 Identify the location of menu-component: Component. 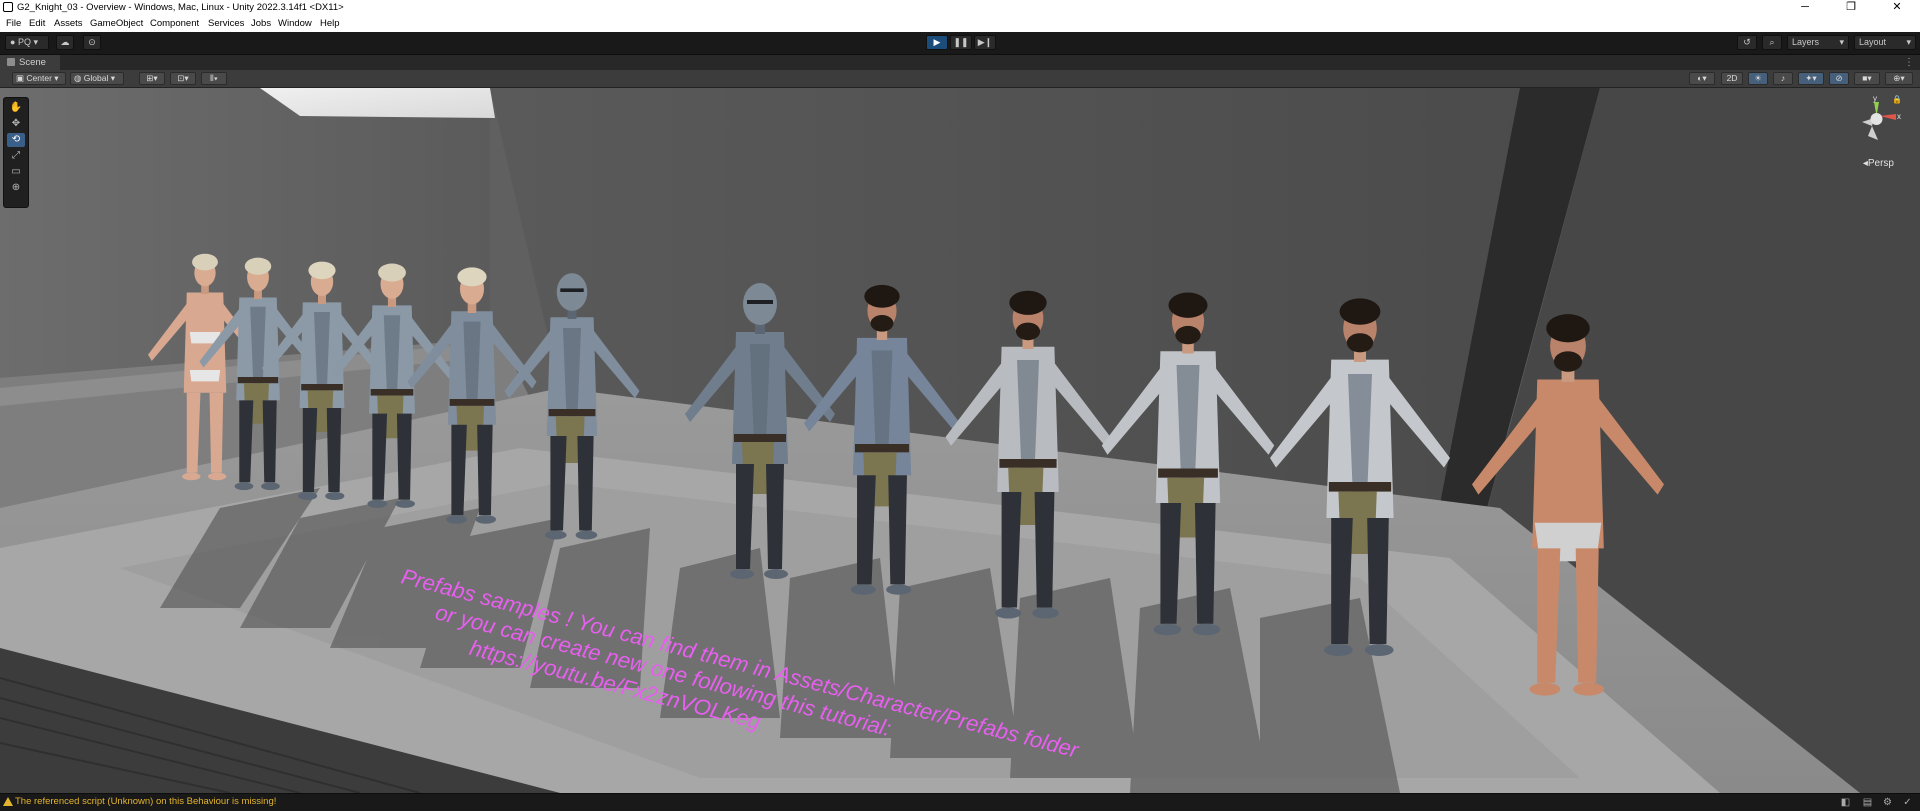
(174, 23).